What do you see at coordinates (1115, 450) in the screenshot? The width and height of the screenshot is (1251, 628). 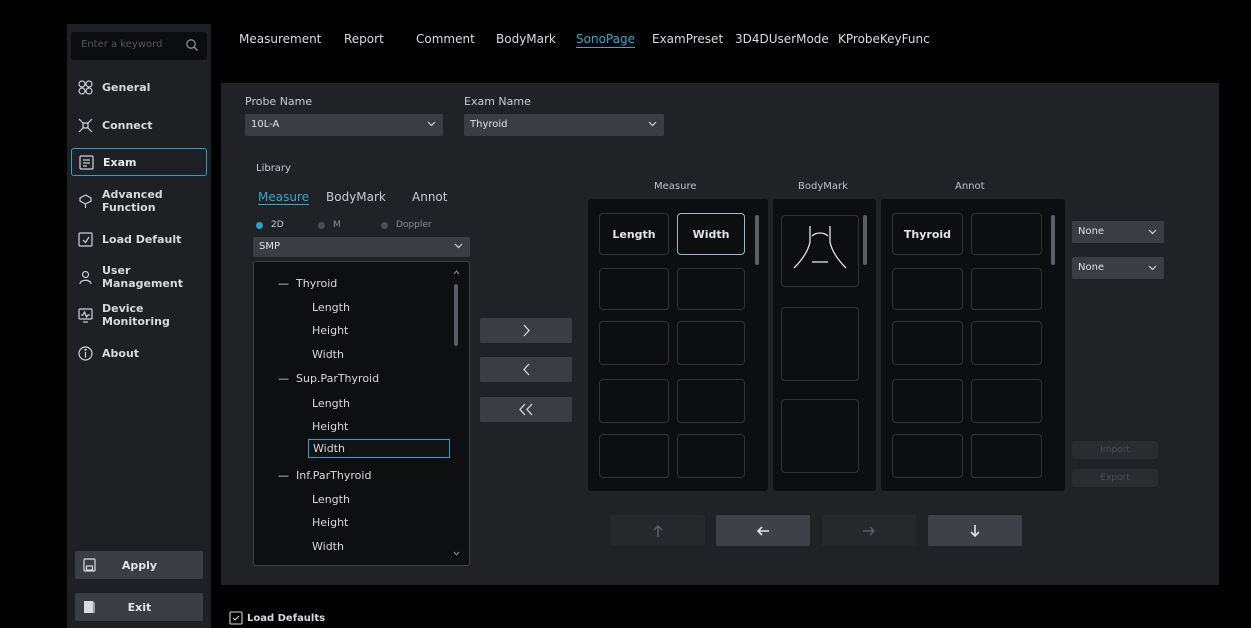 I see `import-button: Import` at bounding box center [1115, 450].